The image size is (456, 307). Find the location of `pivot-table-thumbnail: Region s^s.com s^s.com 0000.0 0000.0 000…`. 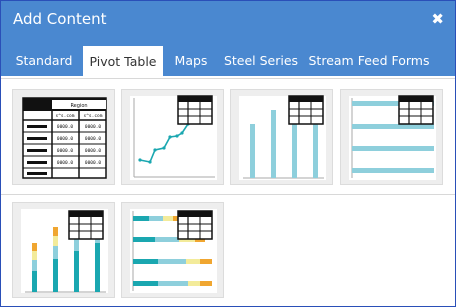

pivot-table-thumbnail: Region s^s.com s^s.com 0000.0 0000.0 000… is located at coordinates (64, 138).